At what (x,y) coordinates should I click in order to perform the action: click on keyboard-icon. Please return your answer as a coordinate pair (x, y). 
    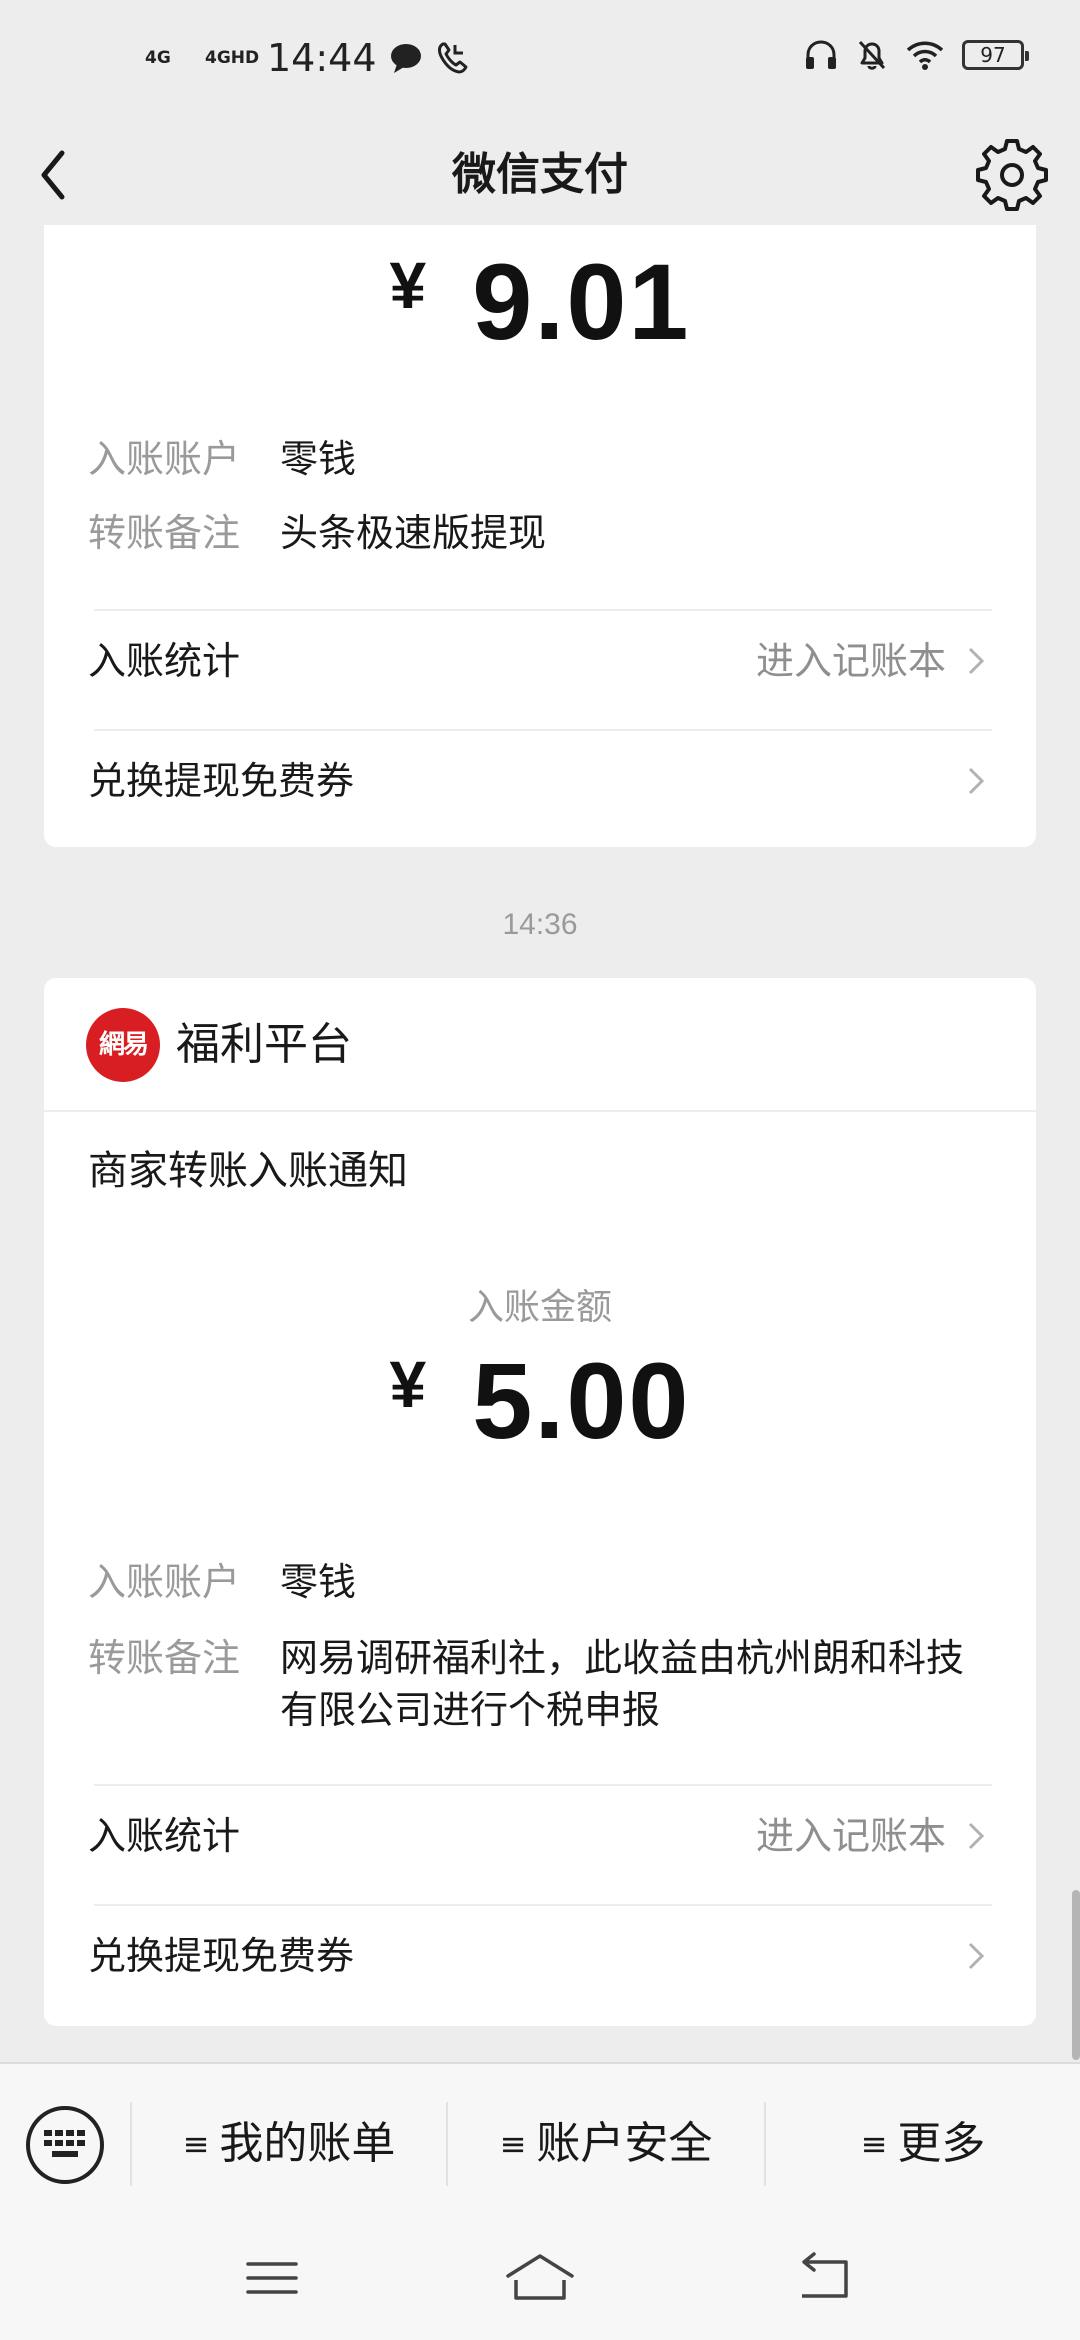
    Looking at the image, I should click on (64, 2143).